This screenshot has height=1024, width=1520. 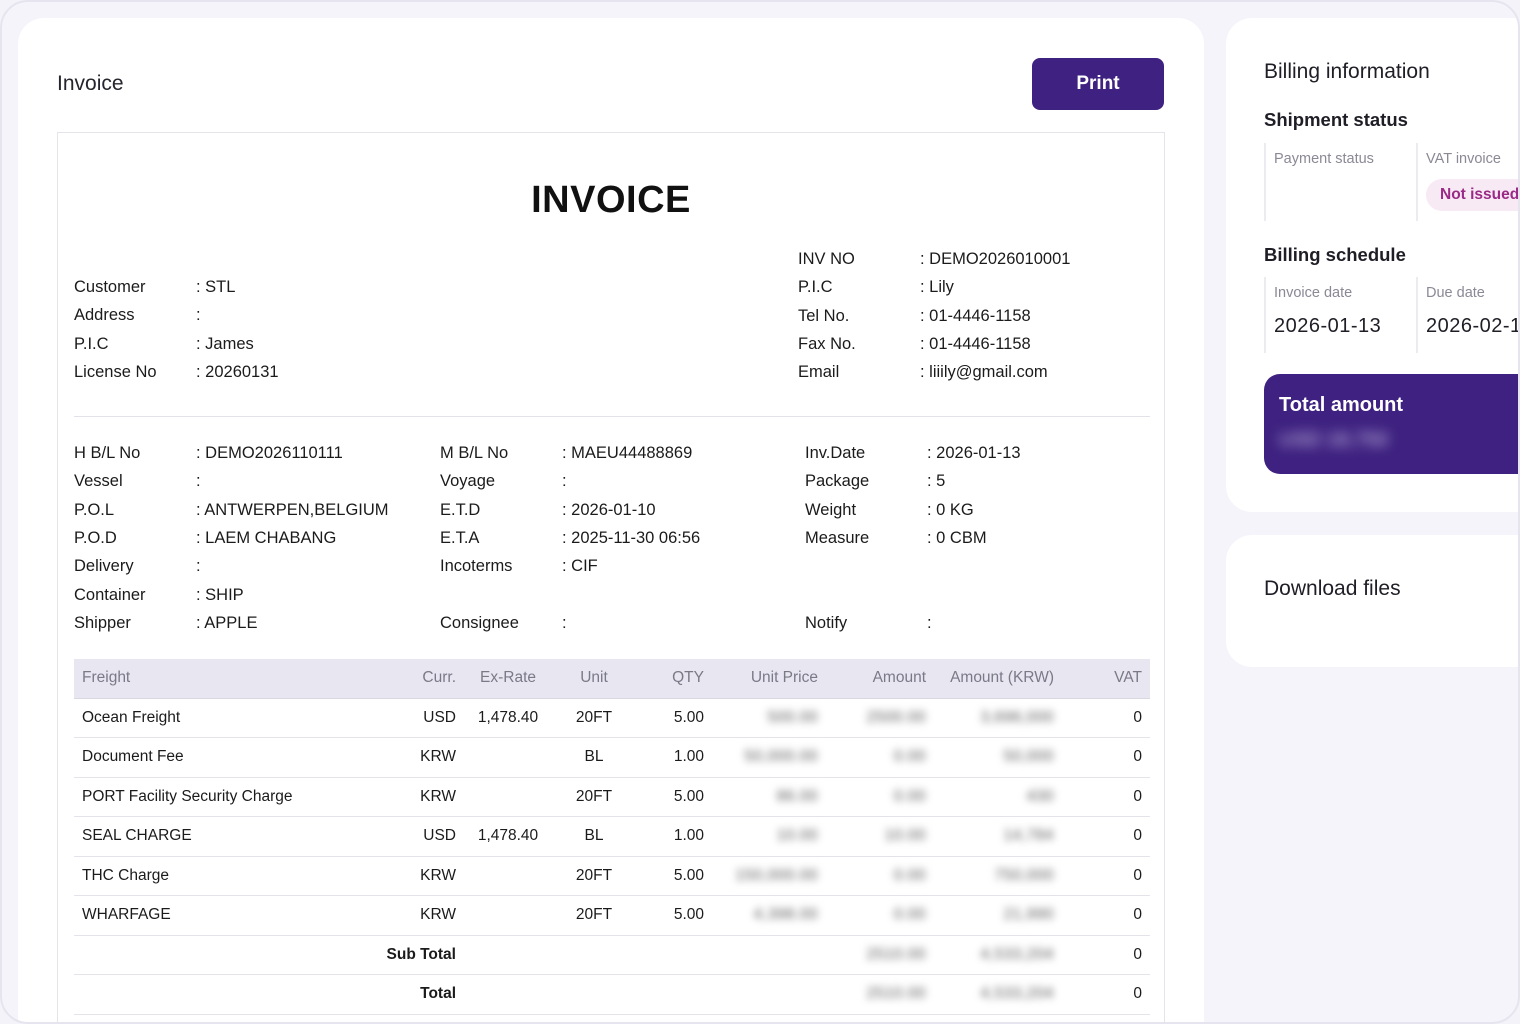 I want to click on total-vat: 0, so click(x=1106, y=994).